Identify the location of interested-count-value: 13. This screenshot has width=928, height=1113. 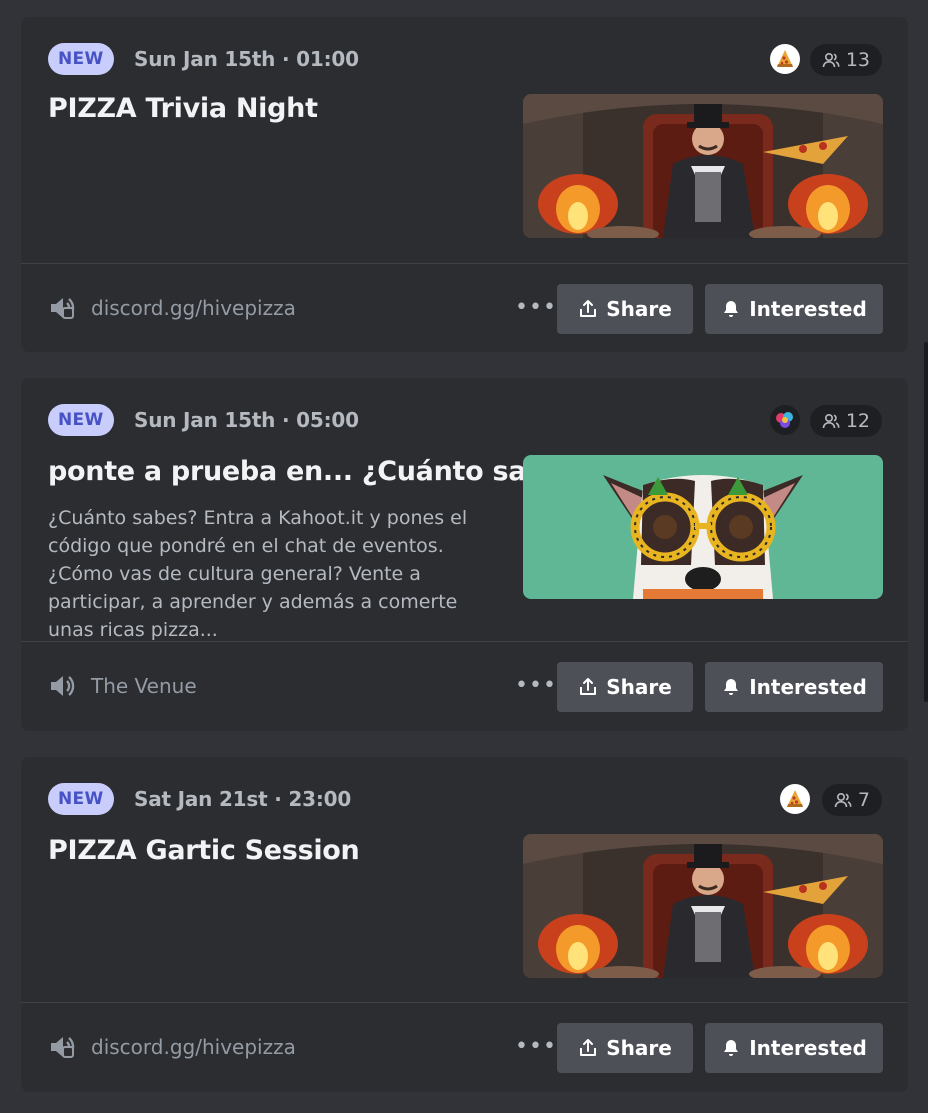
(857, 60).